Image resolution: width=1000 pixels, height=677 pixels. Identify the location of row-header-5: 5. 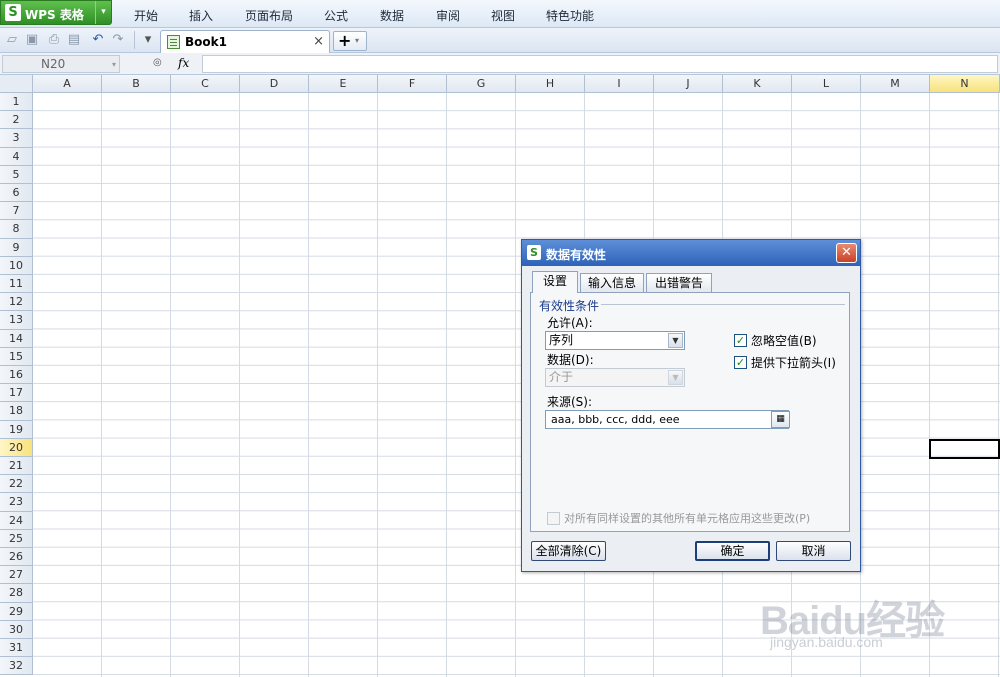
(16, 174).